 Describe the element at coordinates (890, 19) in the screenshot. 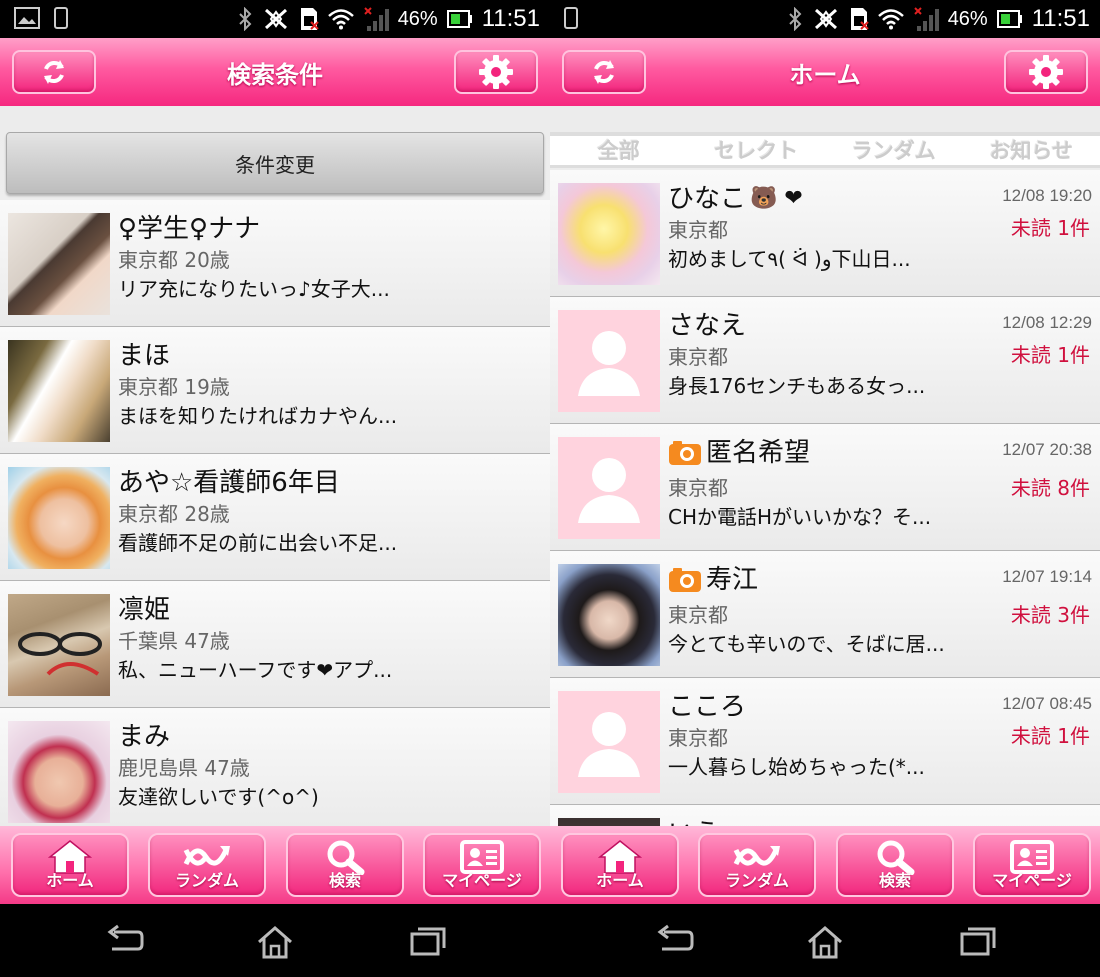

I see `wifi-icon` at that location.